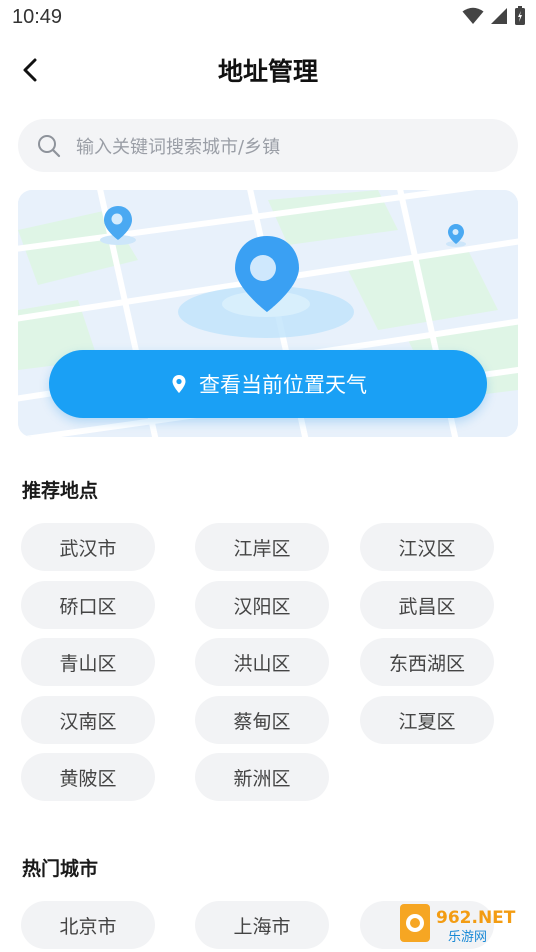 This screenshot has width=536, height=952. I want to click on recommended-chip: 东西湖区, so click(427, 662).